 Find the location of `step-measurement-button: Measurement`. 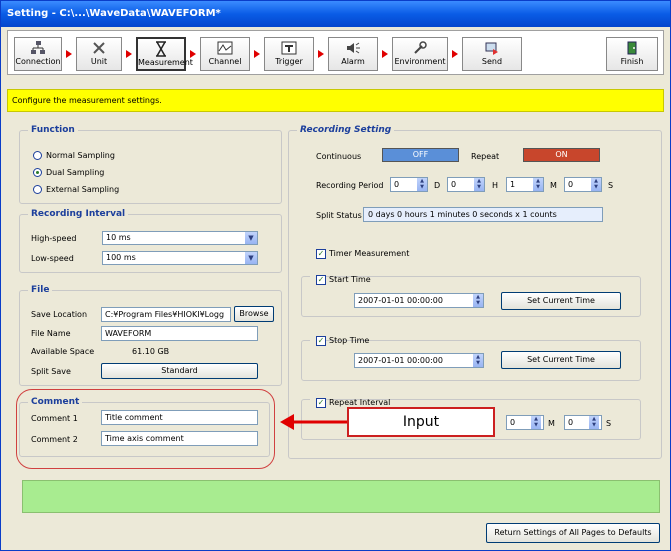

step-measurement-button: Measurement is located at coordinates (164, 54).